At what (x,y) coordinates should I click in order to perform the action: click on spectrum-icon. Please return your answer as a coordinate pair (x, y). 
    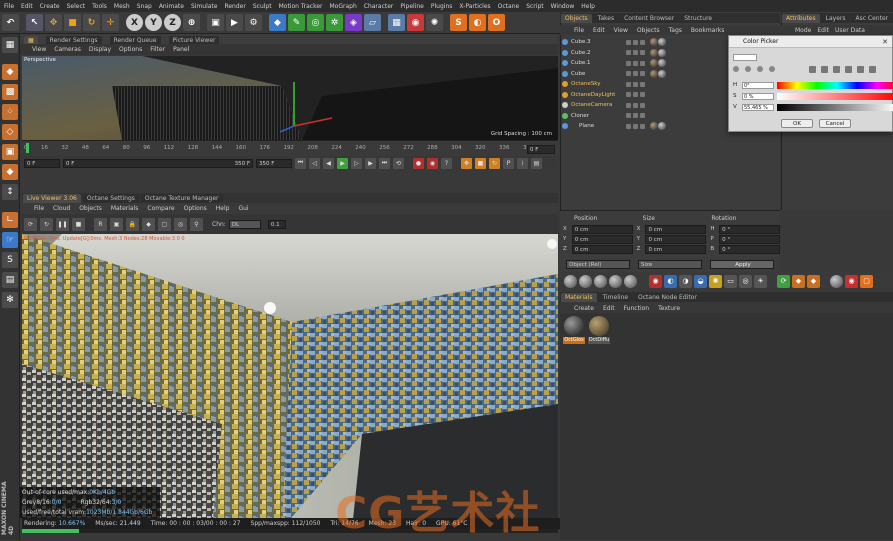
    Looking at the image, I should click on (748, 69).